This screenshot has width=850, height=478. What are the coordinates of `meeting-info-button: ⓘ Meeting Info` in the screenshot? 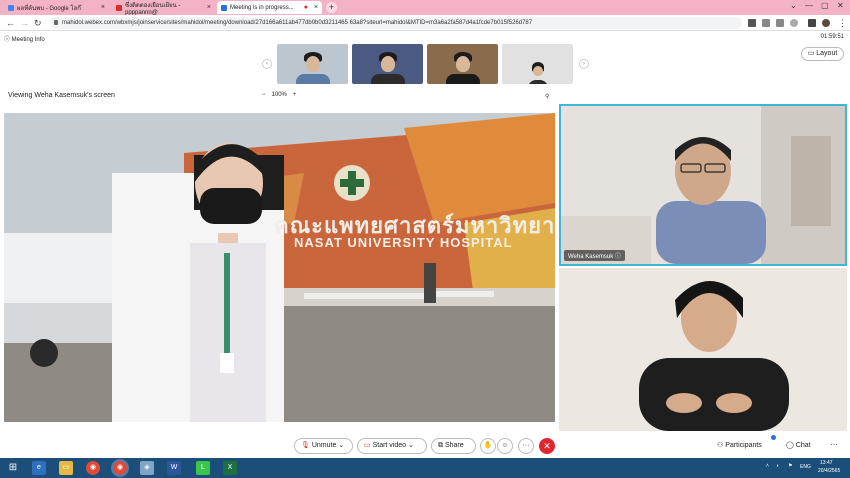 It's located at (24, 38).